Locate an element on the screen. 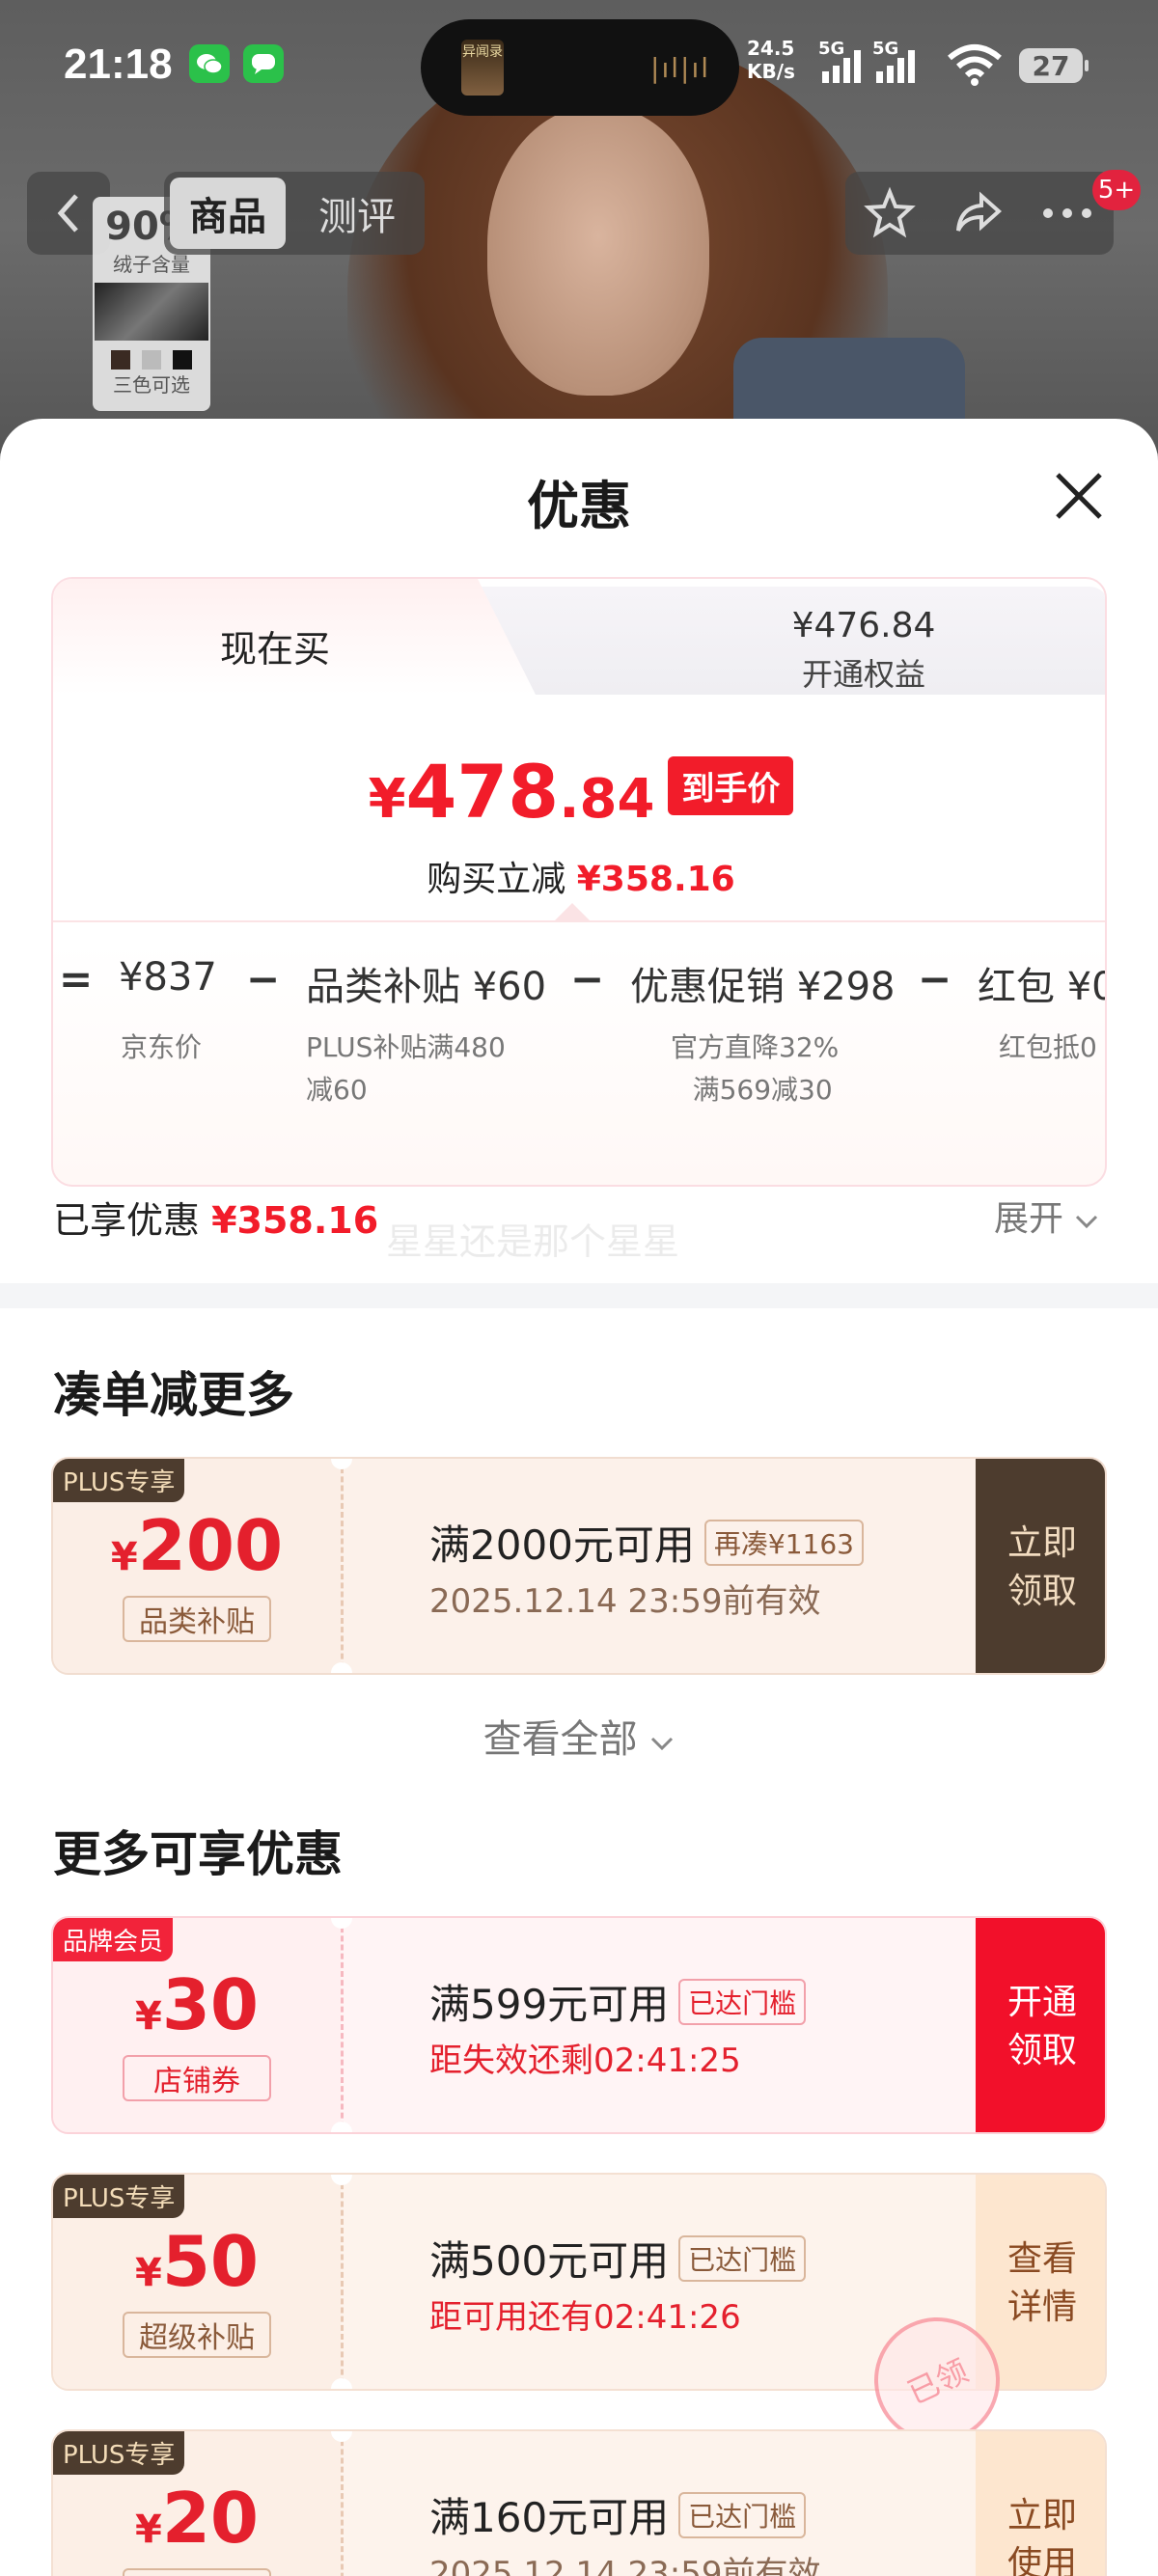  down-texture-image is located at coordinates (151, 312).